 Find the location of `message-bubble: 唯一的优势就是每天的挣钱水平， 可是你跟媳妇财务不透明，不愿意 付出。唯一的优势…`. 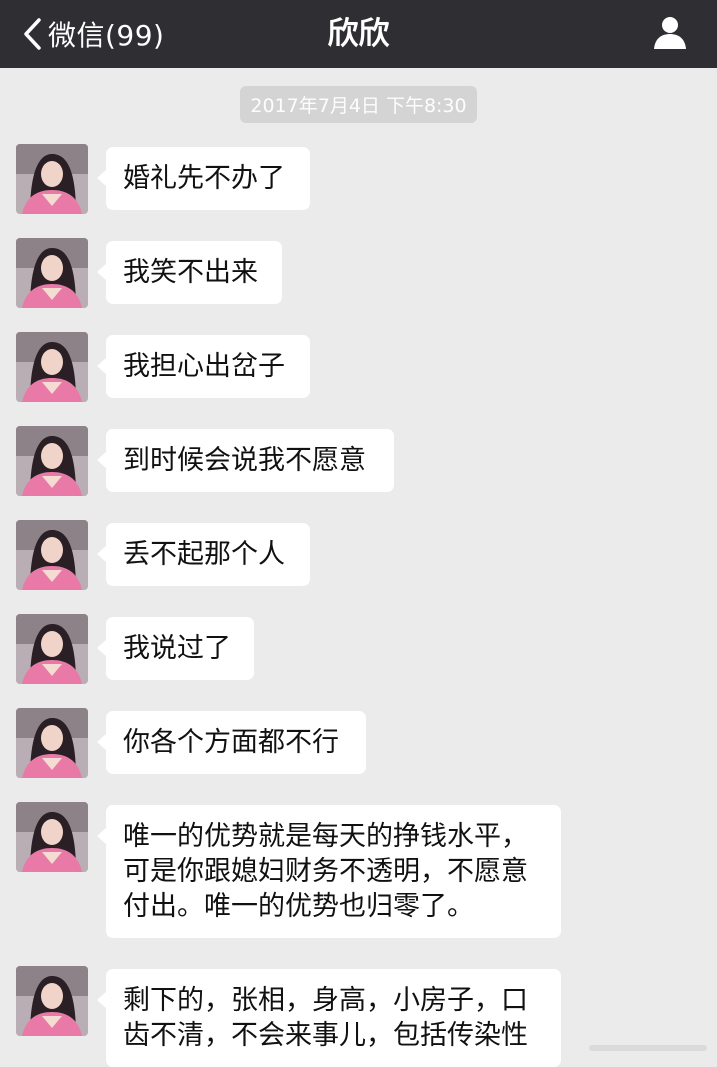

message-bubble: 唯一的优势就是每天的挣钱水平， 可是你跟媳妇财务不透明，不愿意 付出。唯一的优势… is located at coordinates (329, 871).